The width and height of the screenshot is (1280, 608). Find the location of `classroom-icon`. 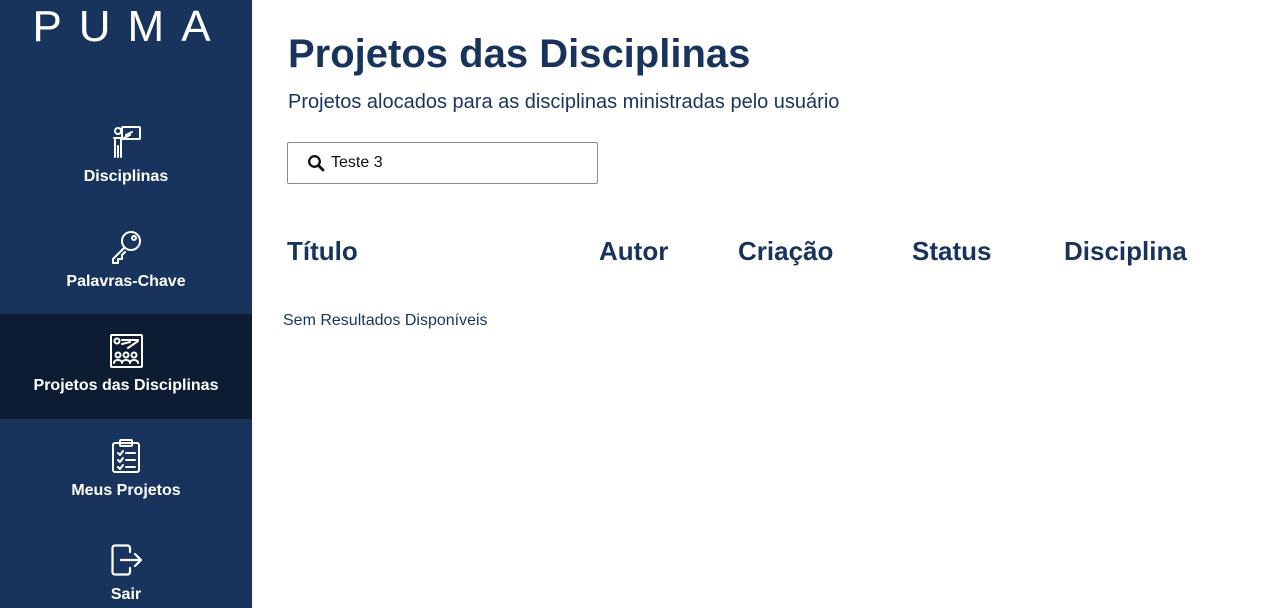

classroom-icon is located at coordinates (126, 351).